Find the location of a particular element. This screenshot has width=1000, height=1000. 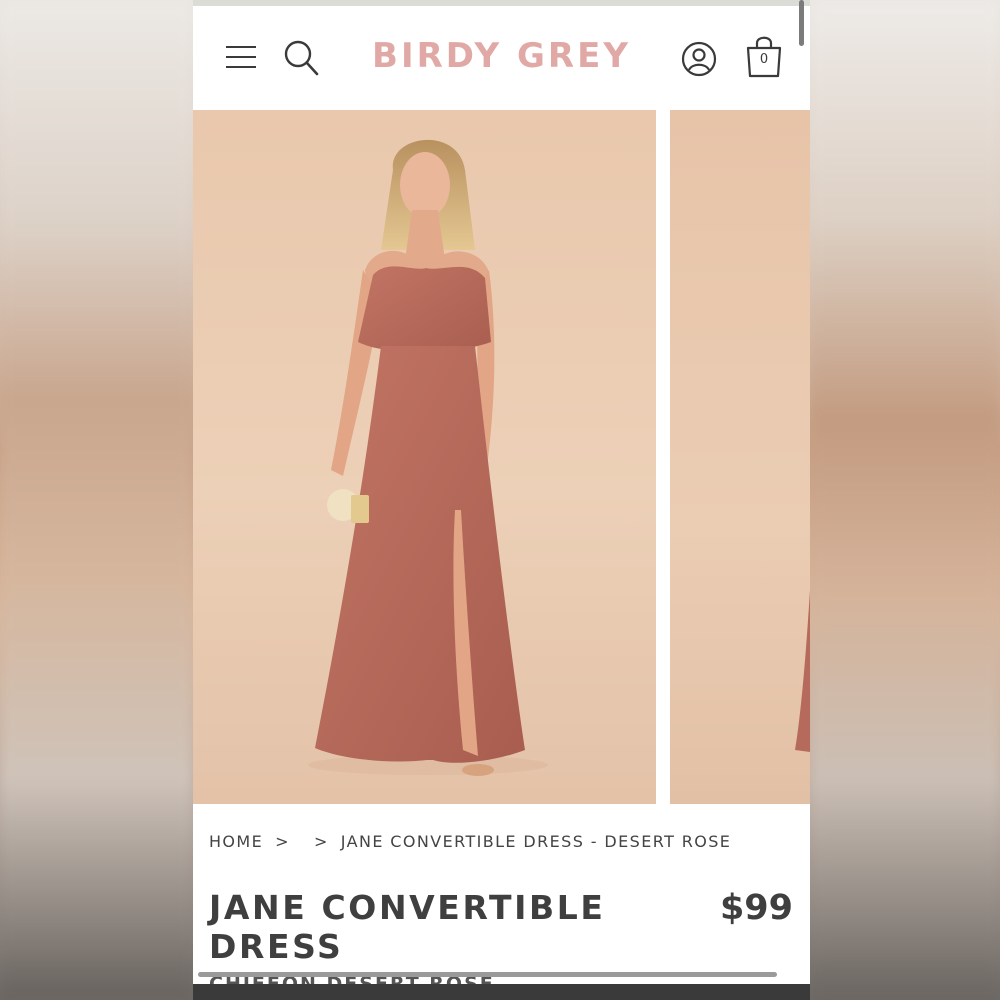

cart-count: 0 is located at coordinates (764, 59).